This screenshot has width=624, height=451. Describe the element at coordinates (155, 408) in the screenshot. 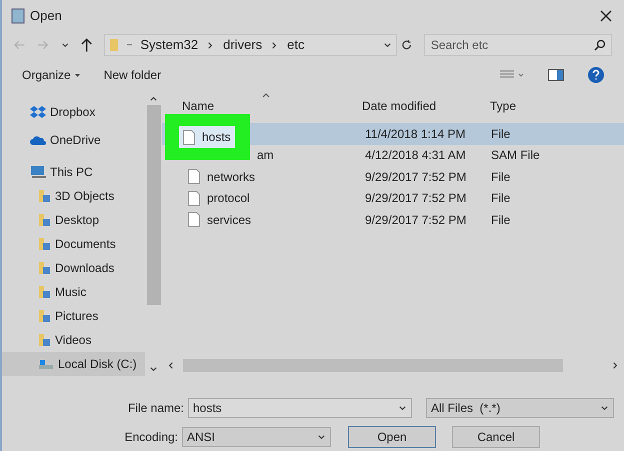

I see `file-name-label: File name:` at that location.